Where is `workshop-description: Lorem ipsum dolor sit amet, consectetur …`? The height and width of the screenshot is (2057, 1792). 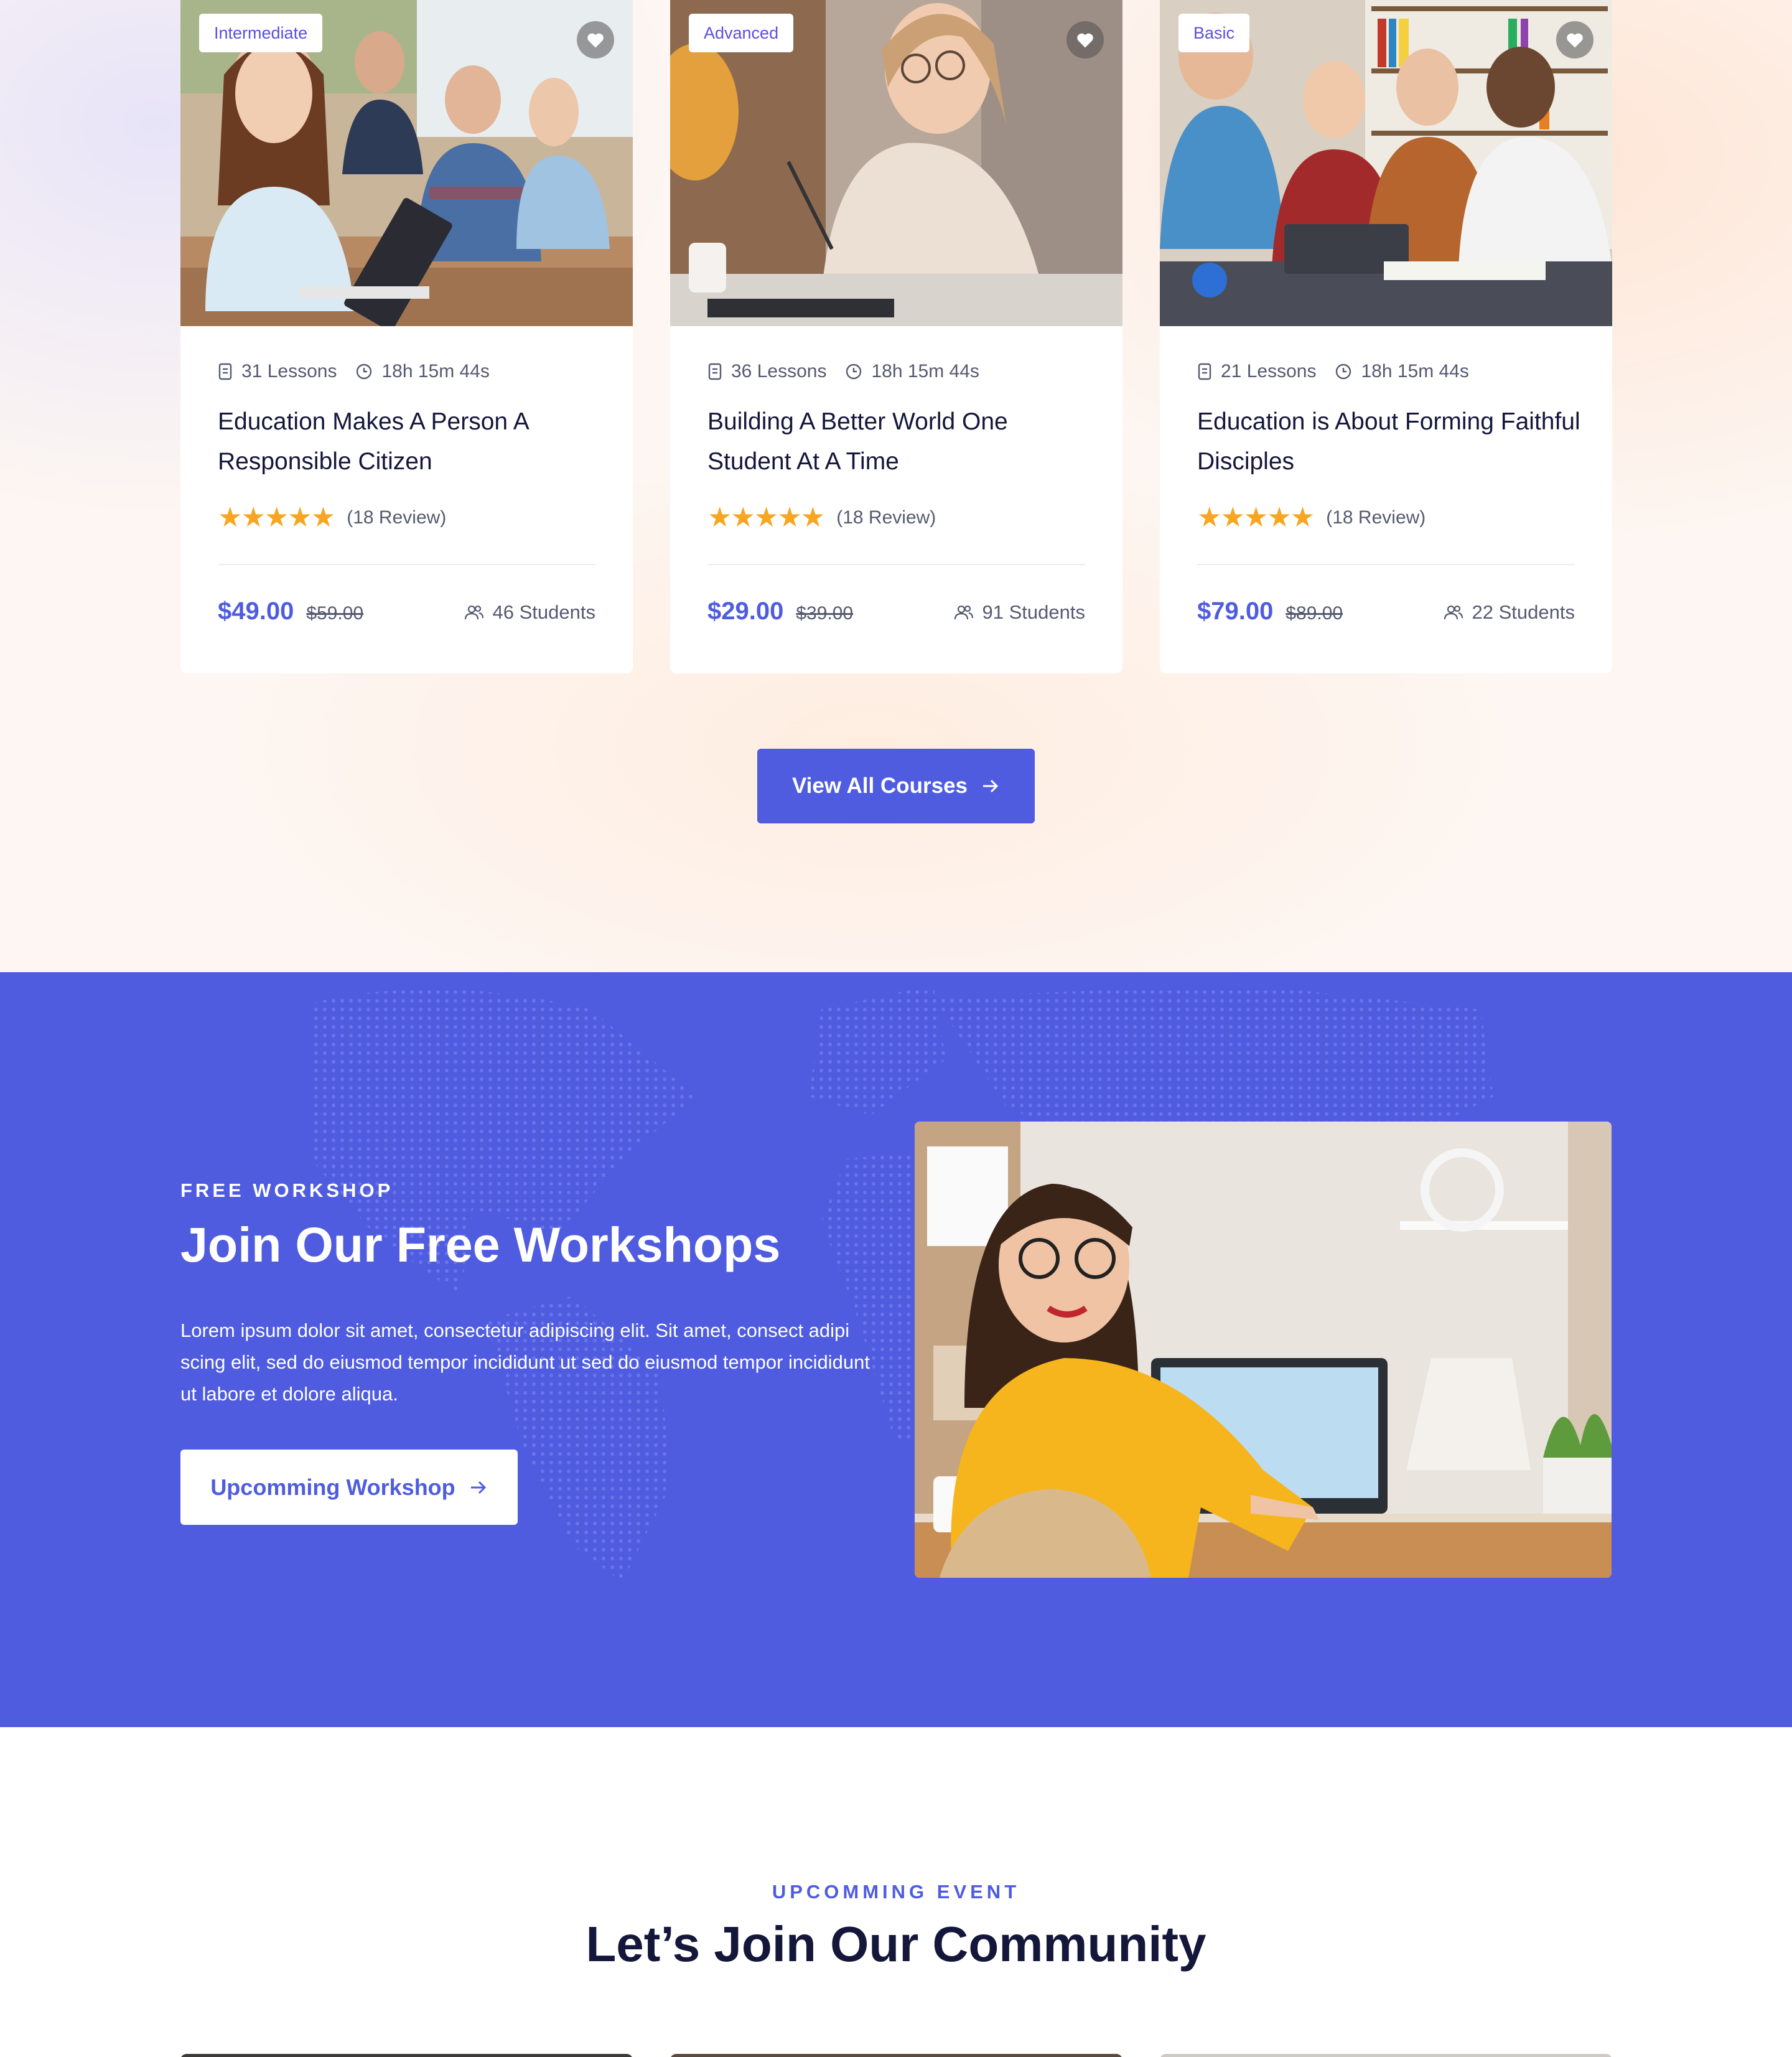 workshop-description: Lorem ipsum dolor sit amet, consectetur … is located at coordinates (525, 1362).